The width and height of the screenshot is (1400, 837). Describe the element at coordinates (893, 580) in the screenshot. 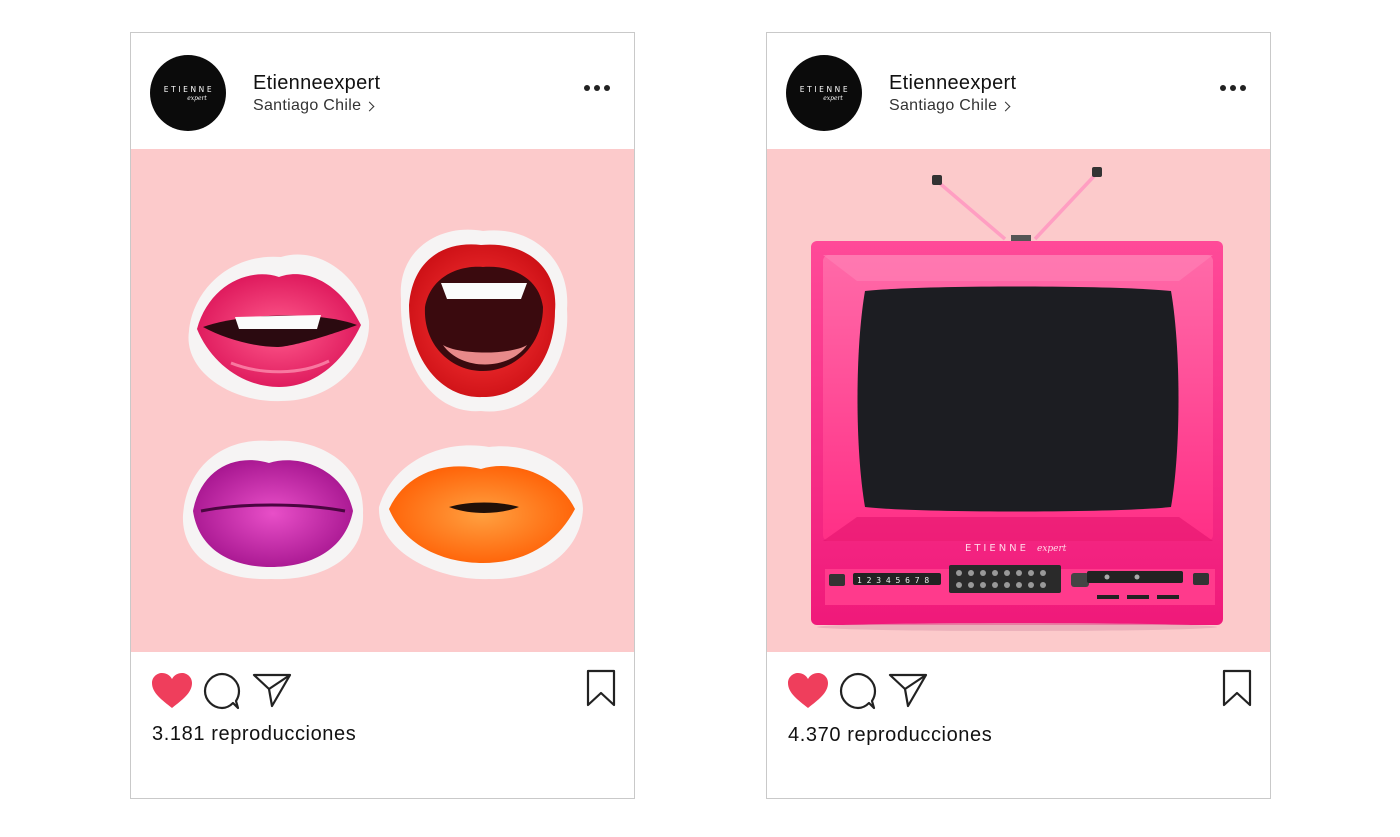

I see `tv-channel-numbers: 1 2 3 4 5 6 7 8` at that location.